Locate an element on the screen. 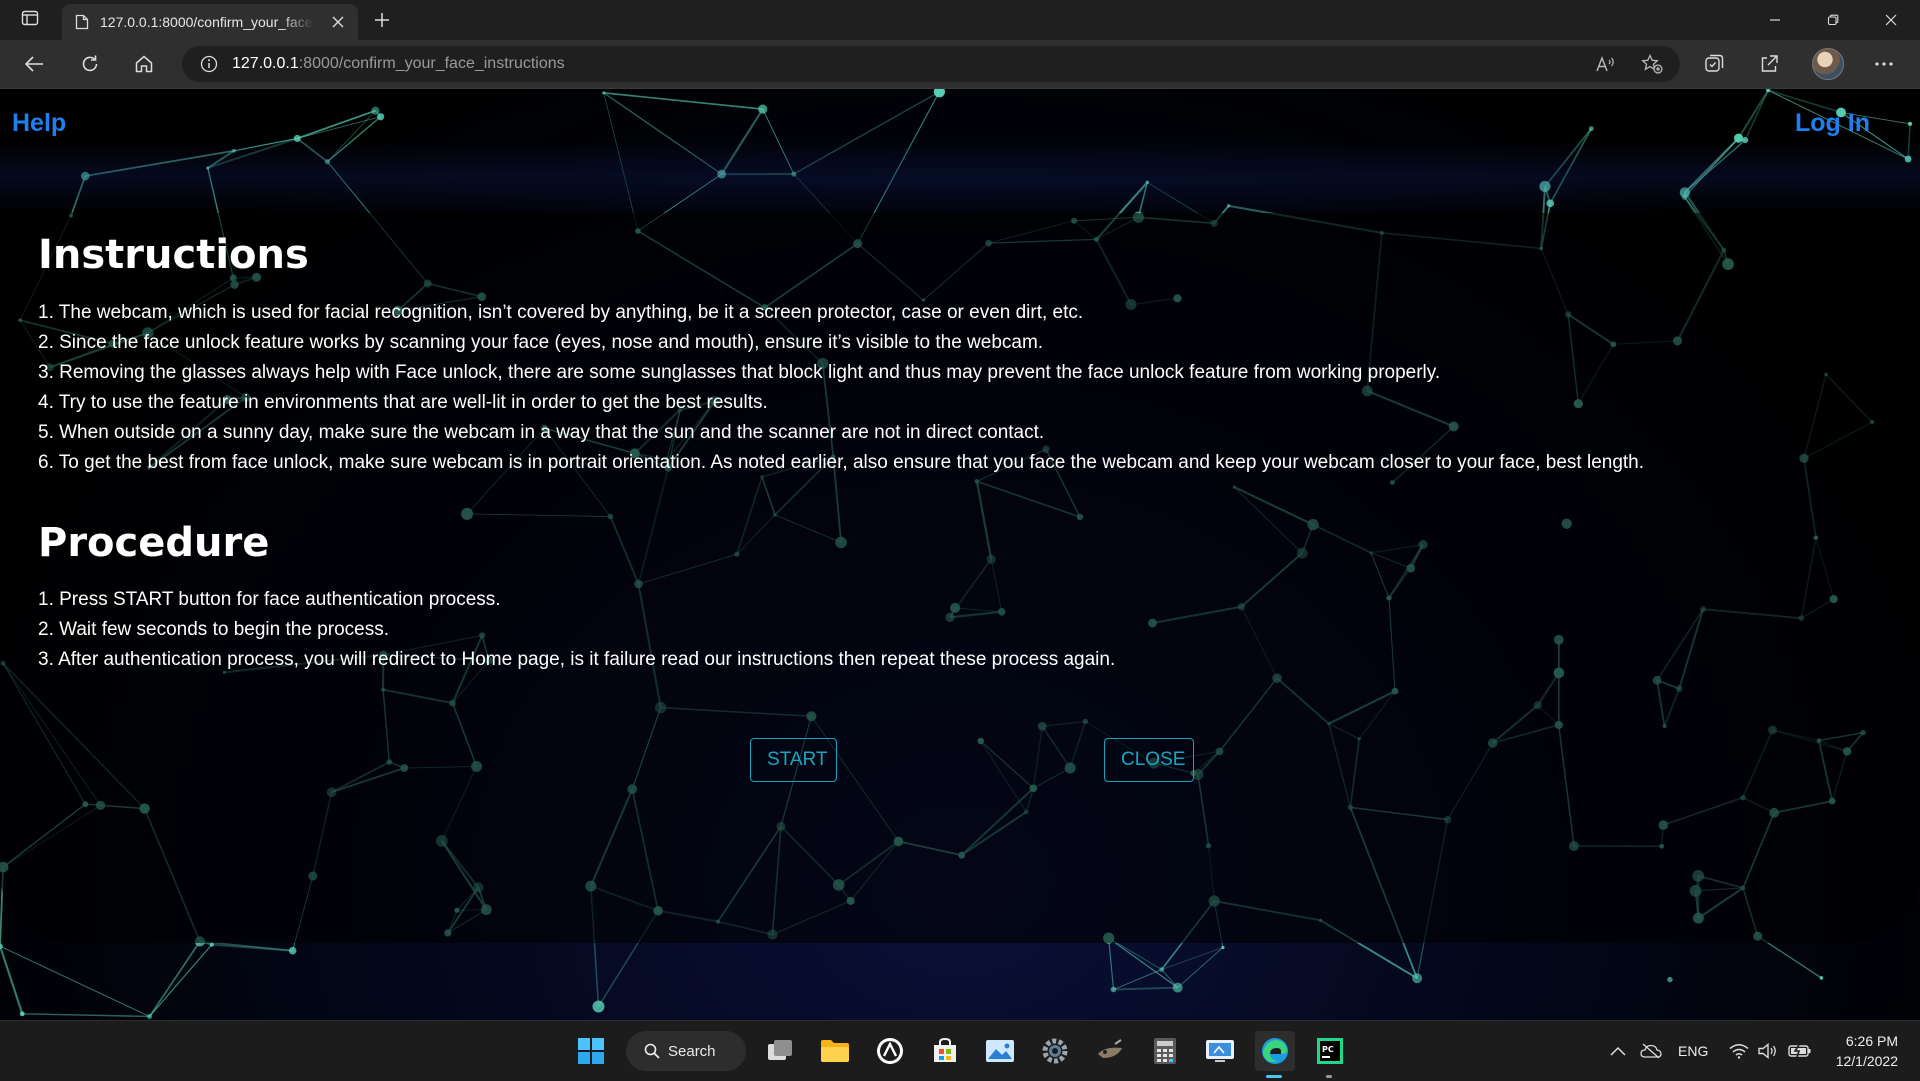 Image resolution: width=1920 pixels, height=1081 pixels. tab-actions-button is located at coordinates (30, 20).